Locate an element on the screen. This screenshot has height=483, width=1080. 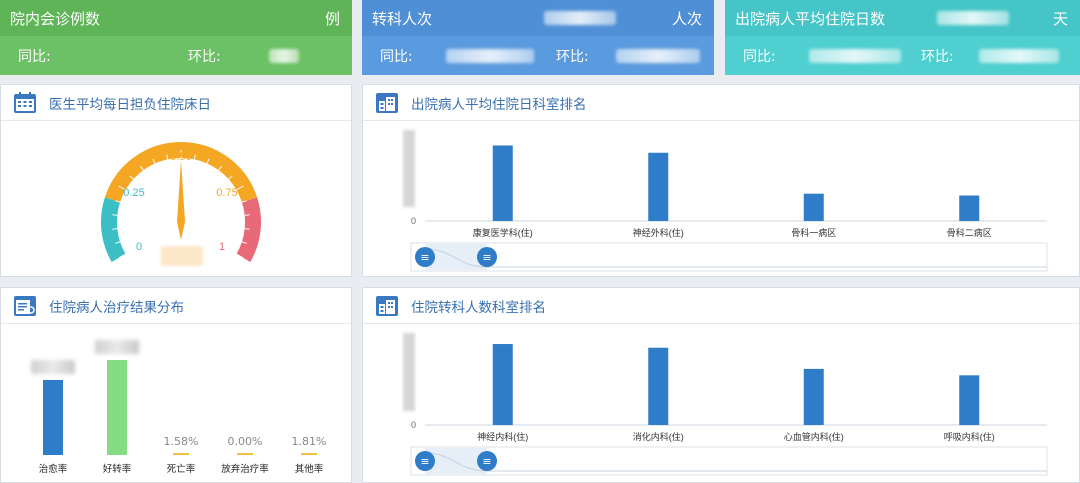
result-percent: 1.81% is located at coordinates (309, 441).